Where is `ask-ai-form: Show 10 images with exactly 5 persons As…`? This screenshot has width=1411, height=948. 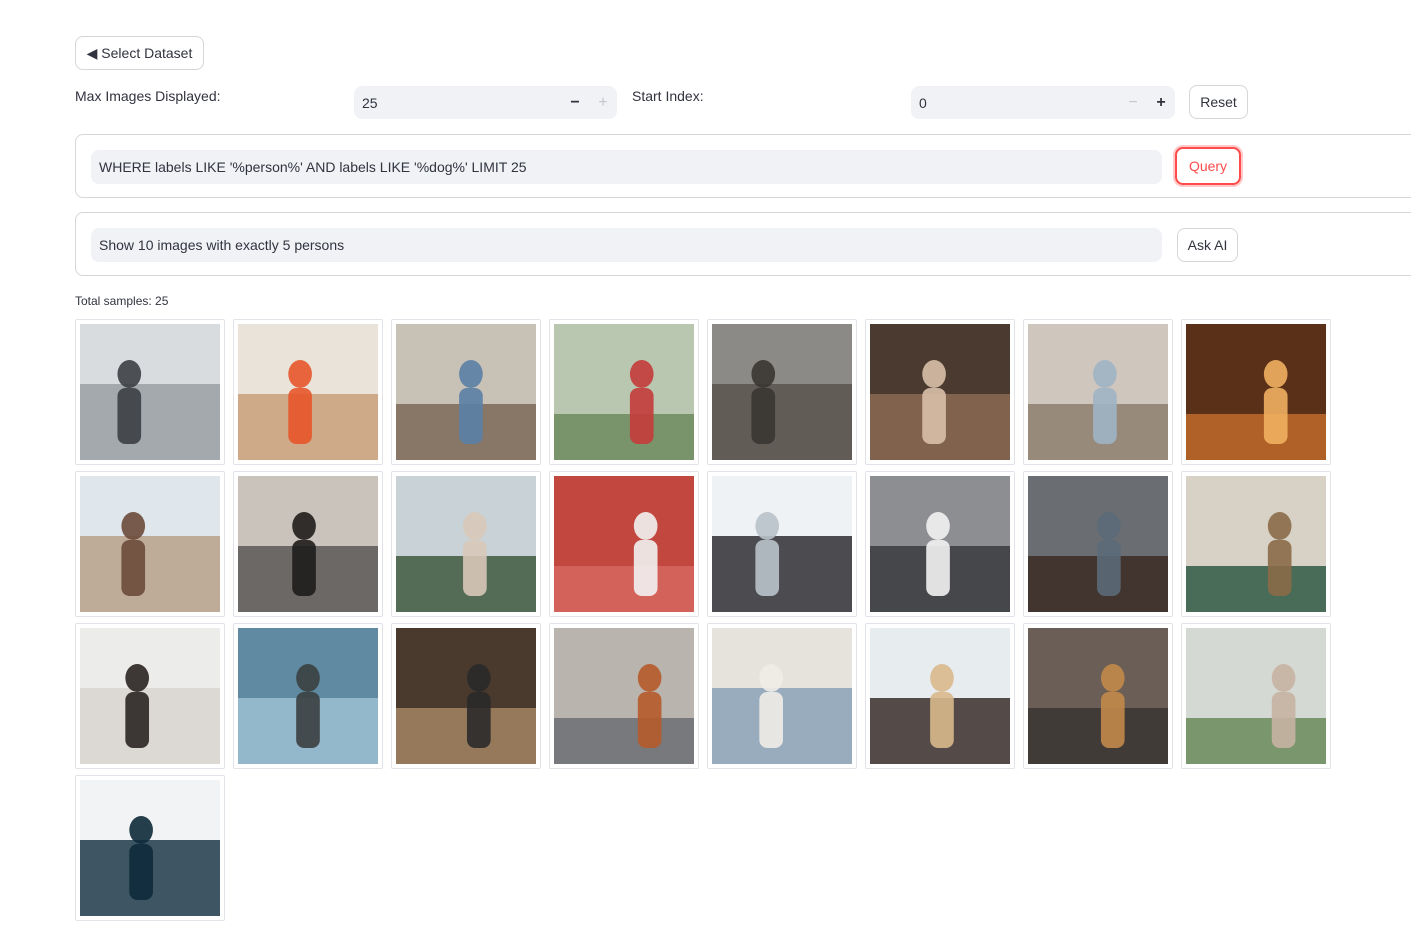 ask-ai-form: Show 10 images with exactly 5 persons As… is located at coordinates (743, 244).